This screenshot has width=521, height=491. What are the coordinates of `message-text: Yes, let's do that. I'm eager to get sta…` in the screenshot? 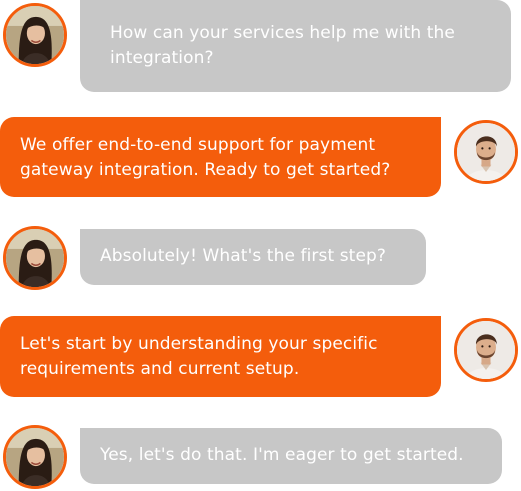 It's located at (282, 455).